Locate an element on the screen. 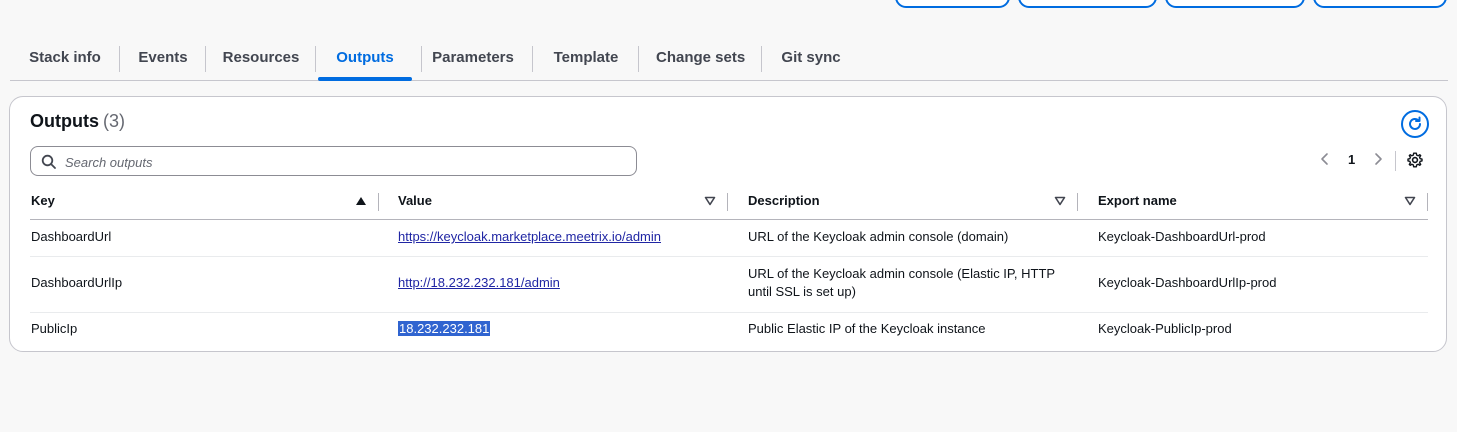 The image size is (1457, 432). column-header-export-name: Export name is located at coordinates (1137, 203).